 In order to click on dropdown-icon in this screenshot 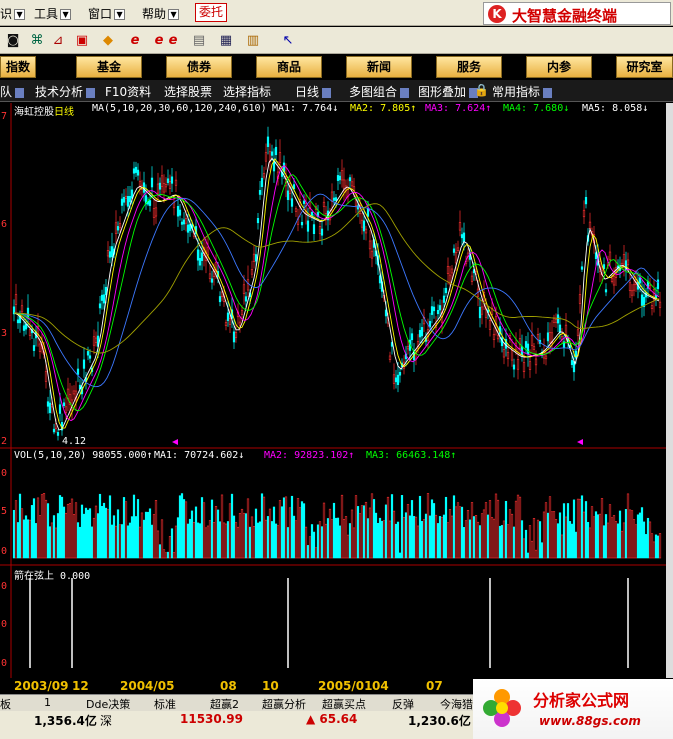, I will do `click(548, 92)`.